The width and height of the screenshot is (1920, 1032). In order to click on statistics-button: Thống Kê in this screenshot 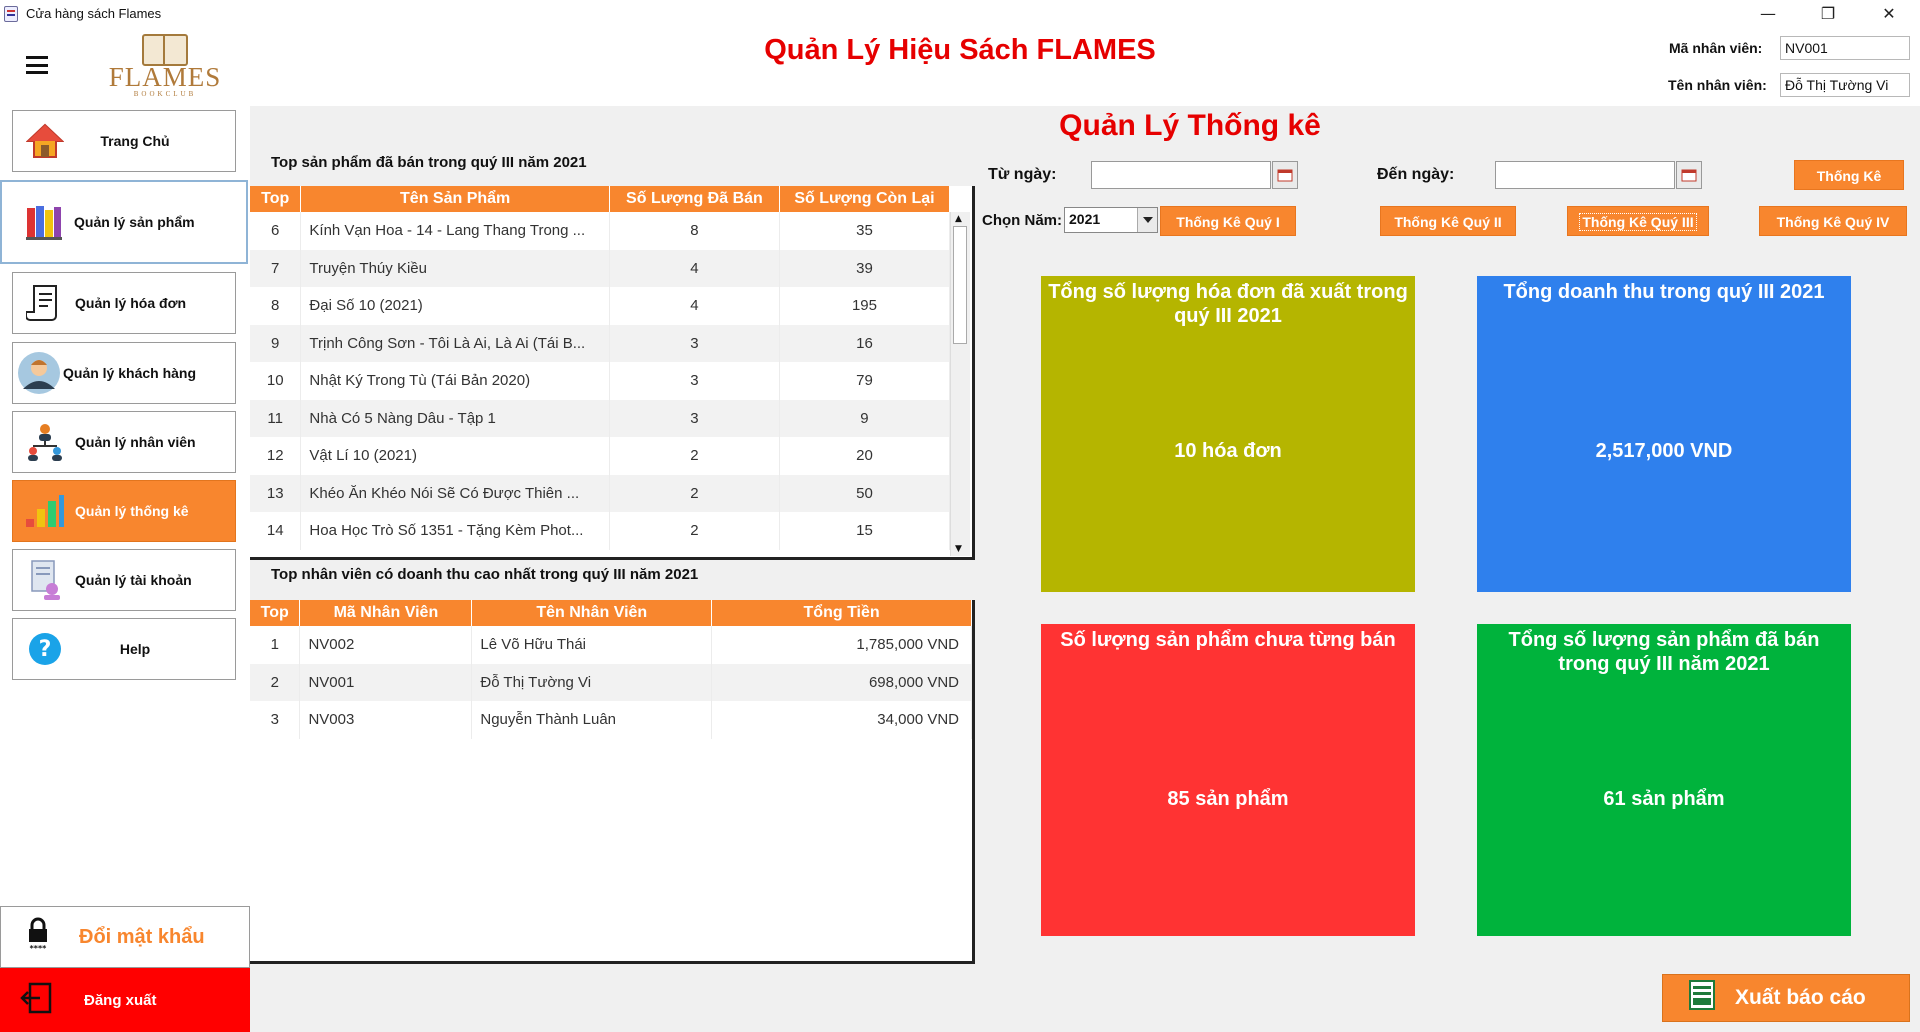, I will do `click(1849, 175)`.